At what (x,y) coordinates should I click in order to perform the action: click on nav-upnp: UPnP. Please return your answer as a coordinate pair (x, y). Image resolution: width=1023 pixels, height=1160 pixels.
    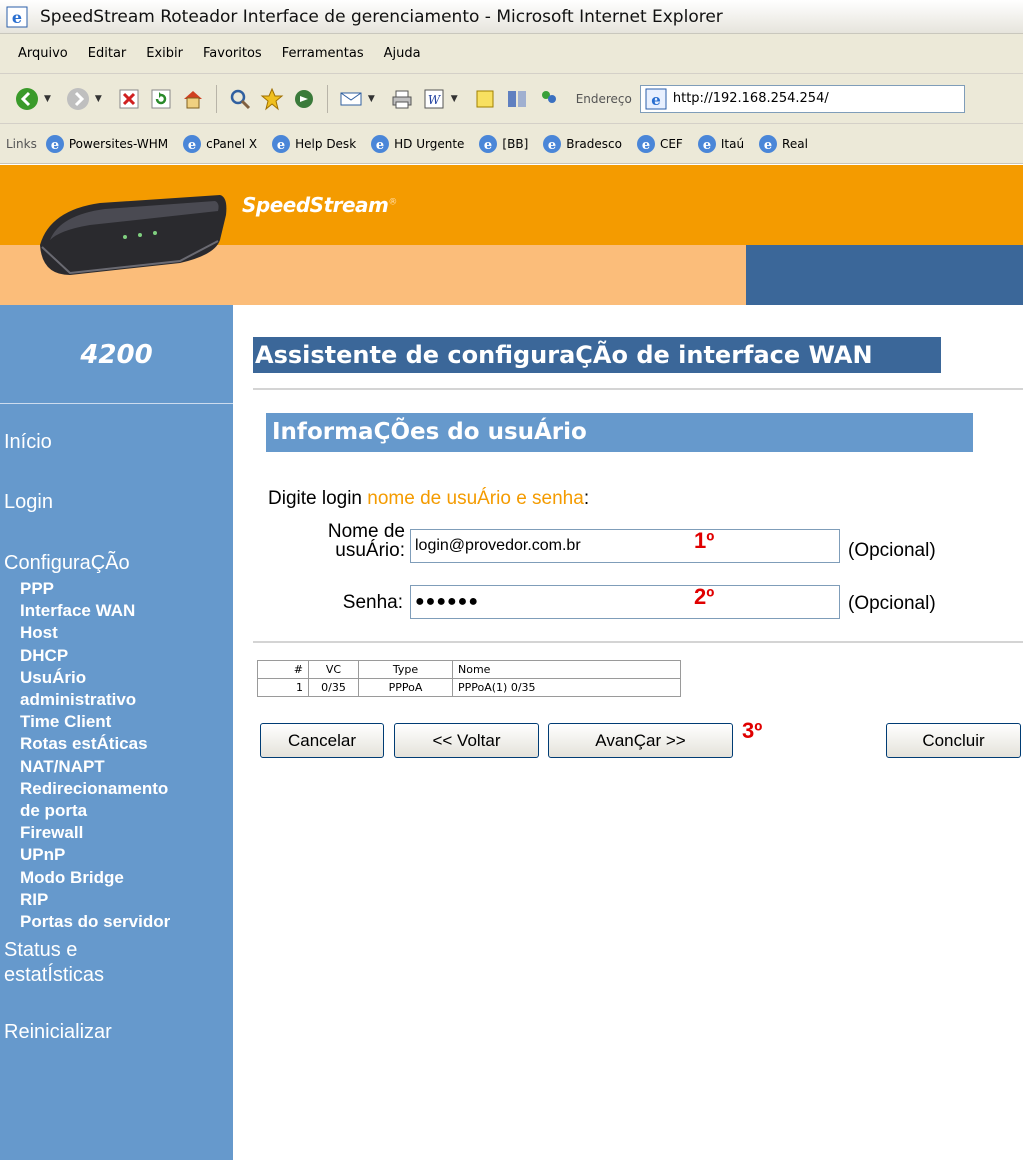
    Looking at the image, I should click on (95, 855).